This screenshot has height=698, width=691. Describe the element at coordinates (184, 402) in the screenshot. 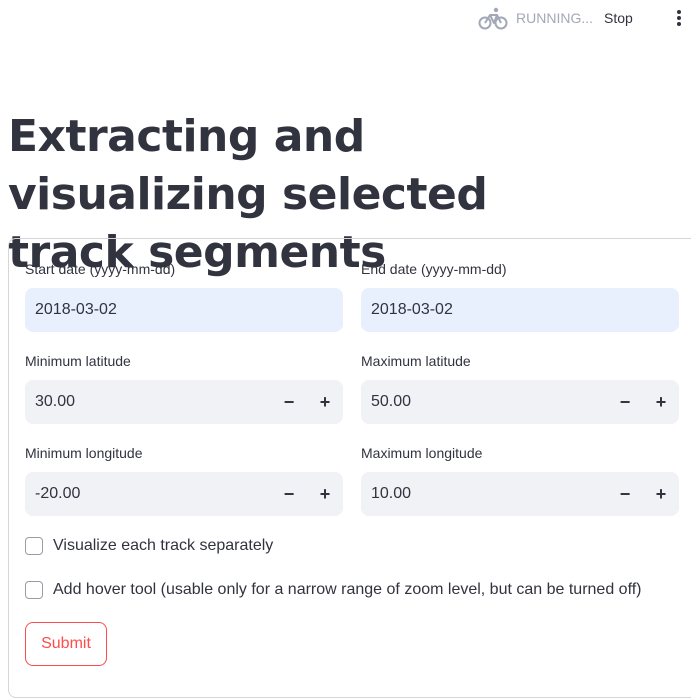

I see `min-latitude-input: 30.00 − +` at that location.